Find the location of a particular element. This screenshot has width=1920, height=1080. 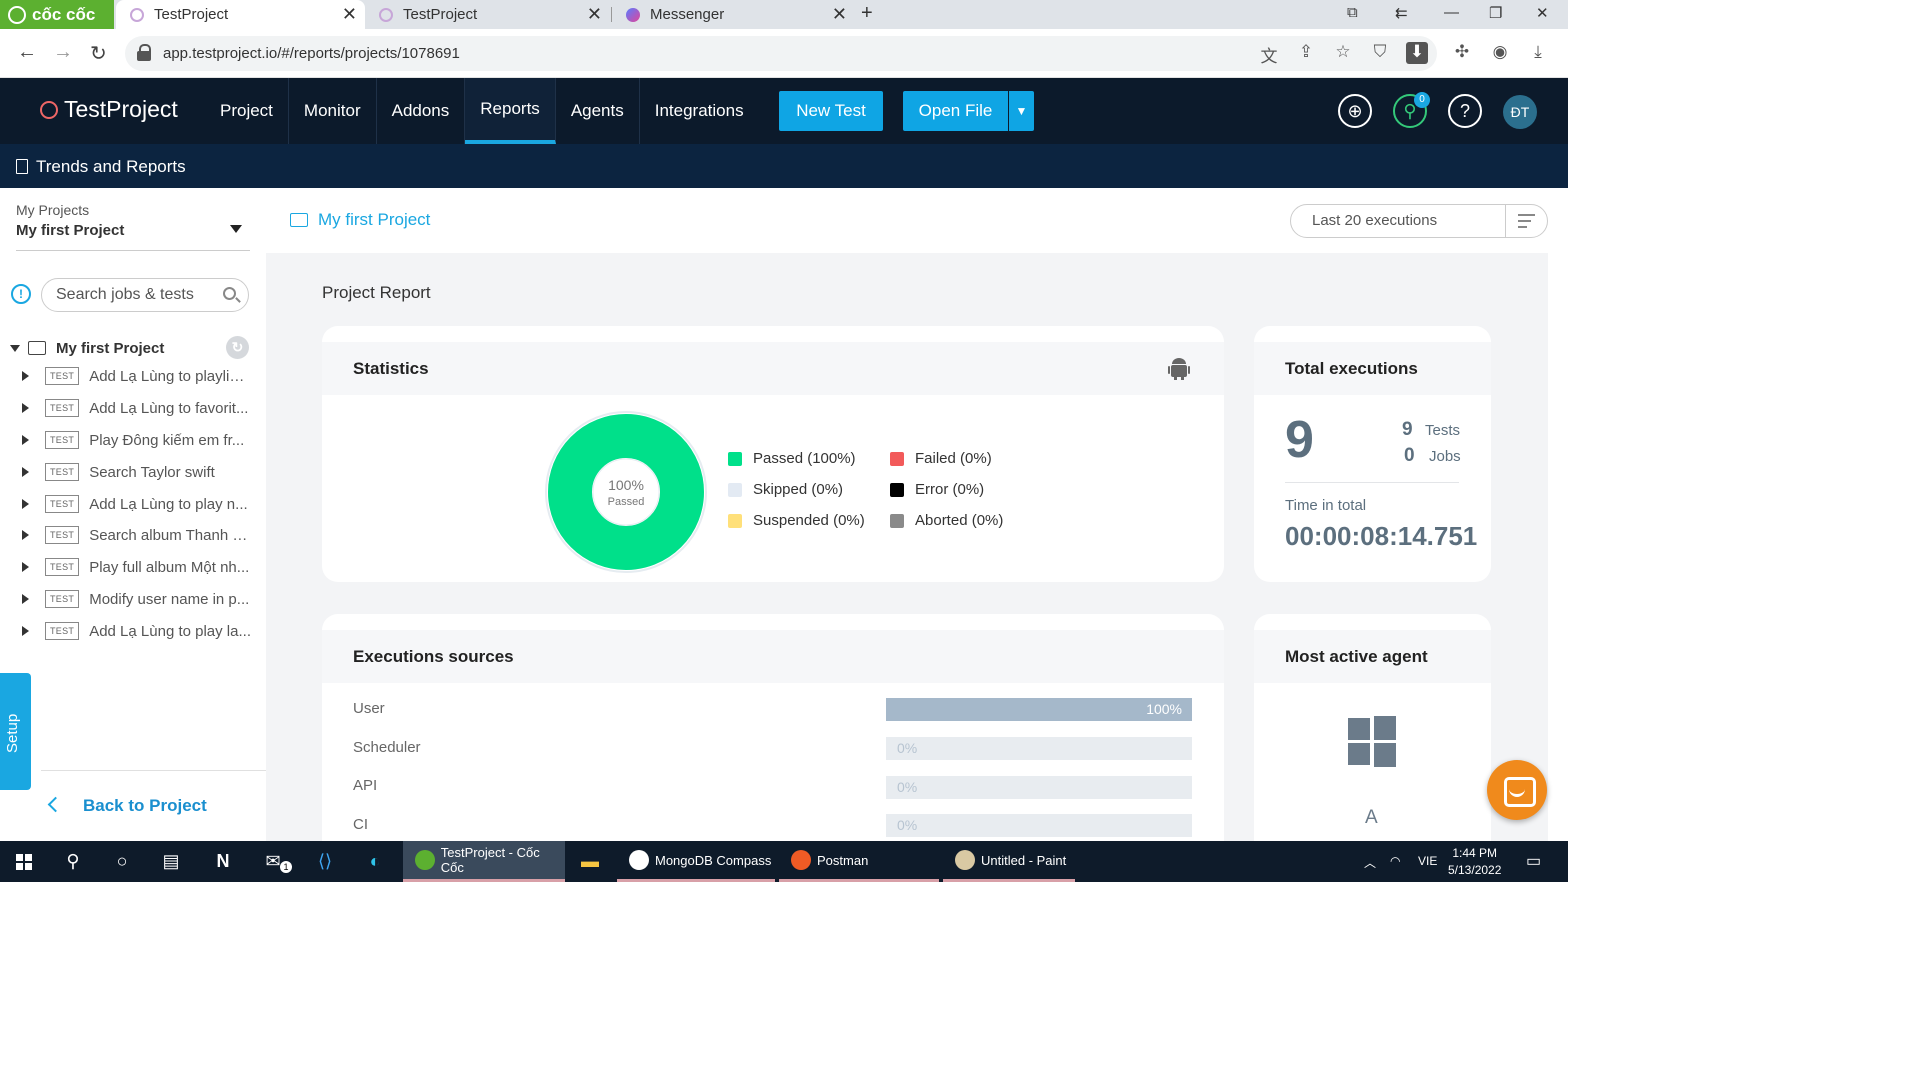

taskbar-app-paint: Untitled - Paint is located at coordinates (1009, 861).